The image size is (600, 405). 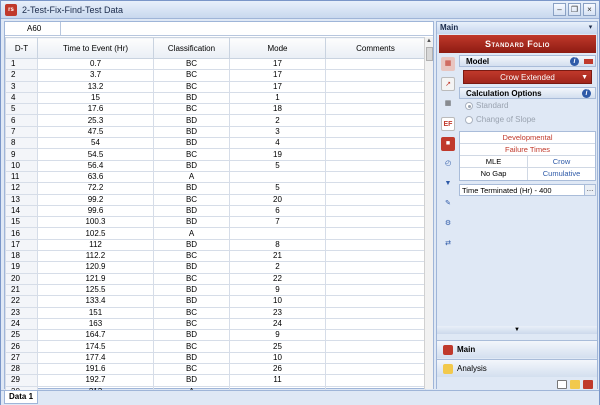 What do you see at coordinates (95, 109) in the screenshot?
I see `table-cell: 17.6` at bounding box center [95, 109].